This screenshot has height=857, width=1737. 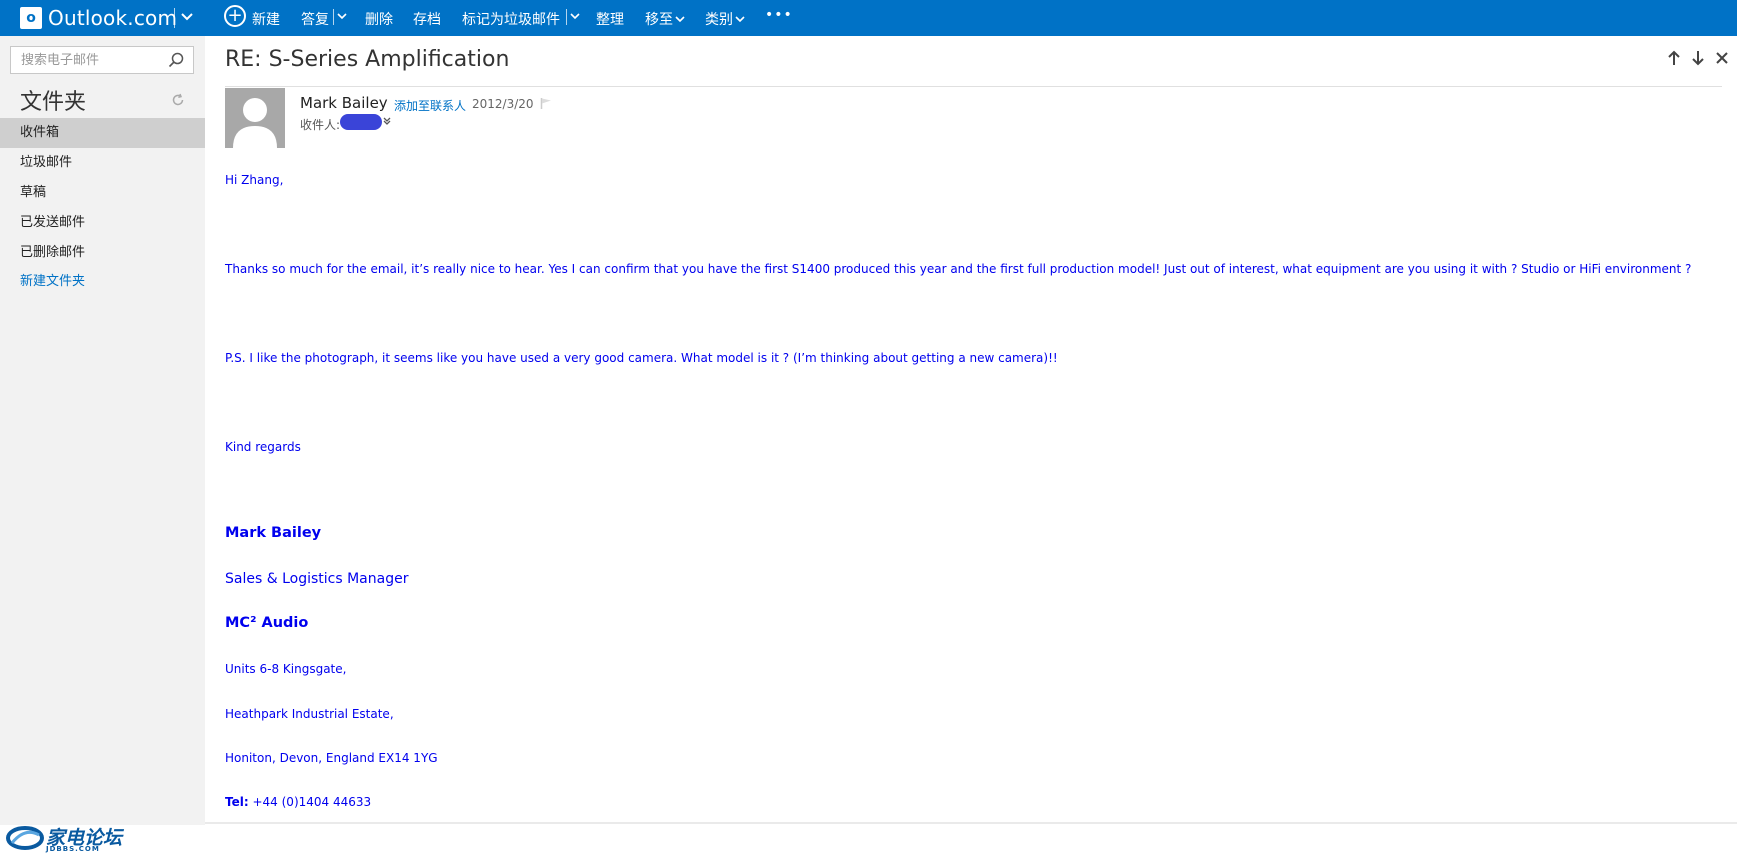 I want to click on header-divider, so click(x=973, y=86).